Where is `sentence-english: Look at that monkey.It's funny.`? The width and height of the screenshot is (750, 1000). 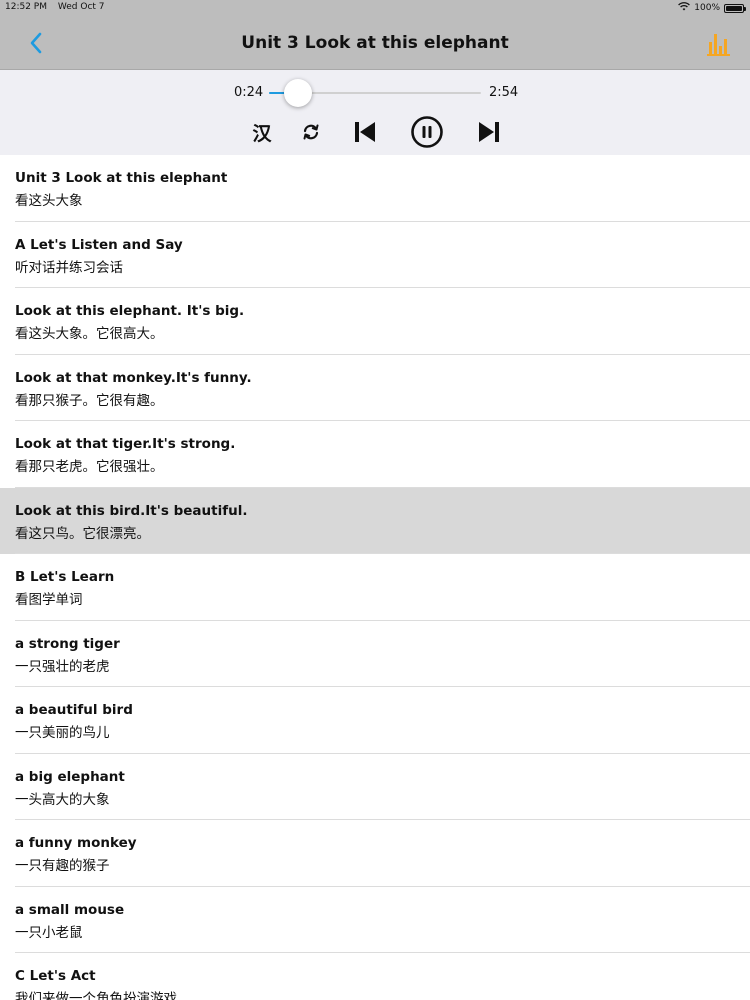
sentence-english: Look at that monkey.It's funny. is located at coordinates (133, 377).